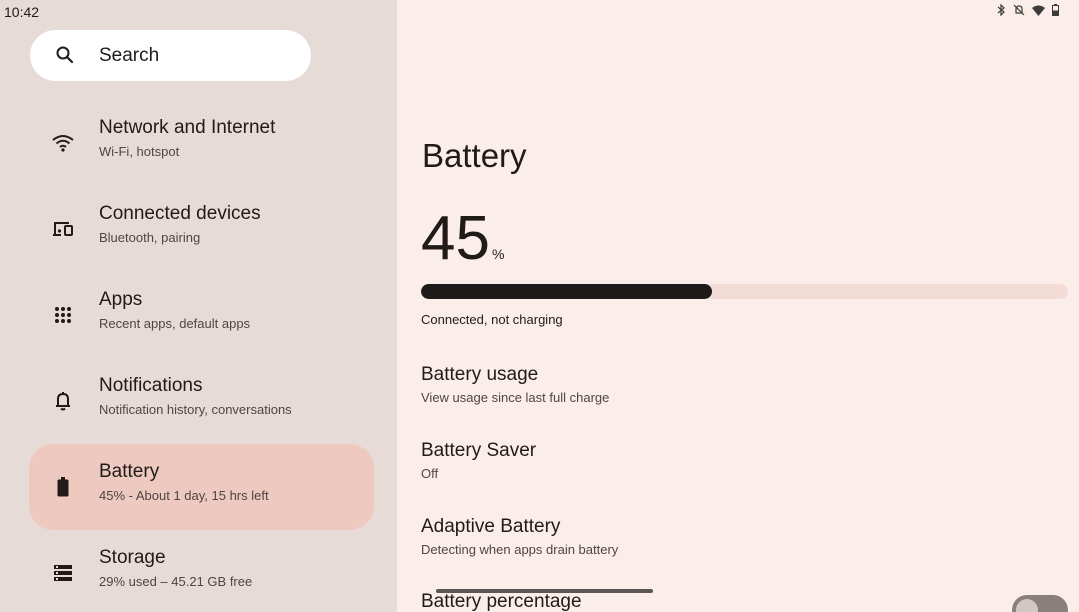  Describe the element at coordinates (520, 549) in the screenshot. I see `pref-subtitle: Detecting when apps drain battery` at that location.